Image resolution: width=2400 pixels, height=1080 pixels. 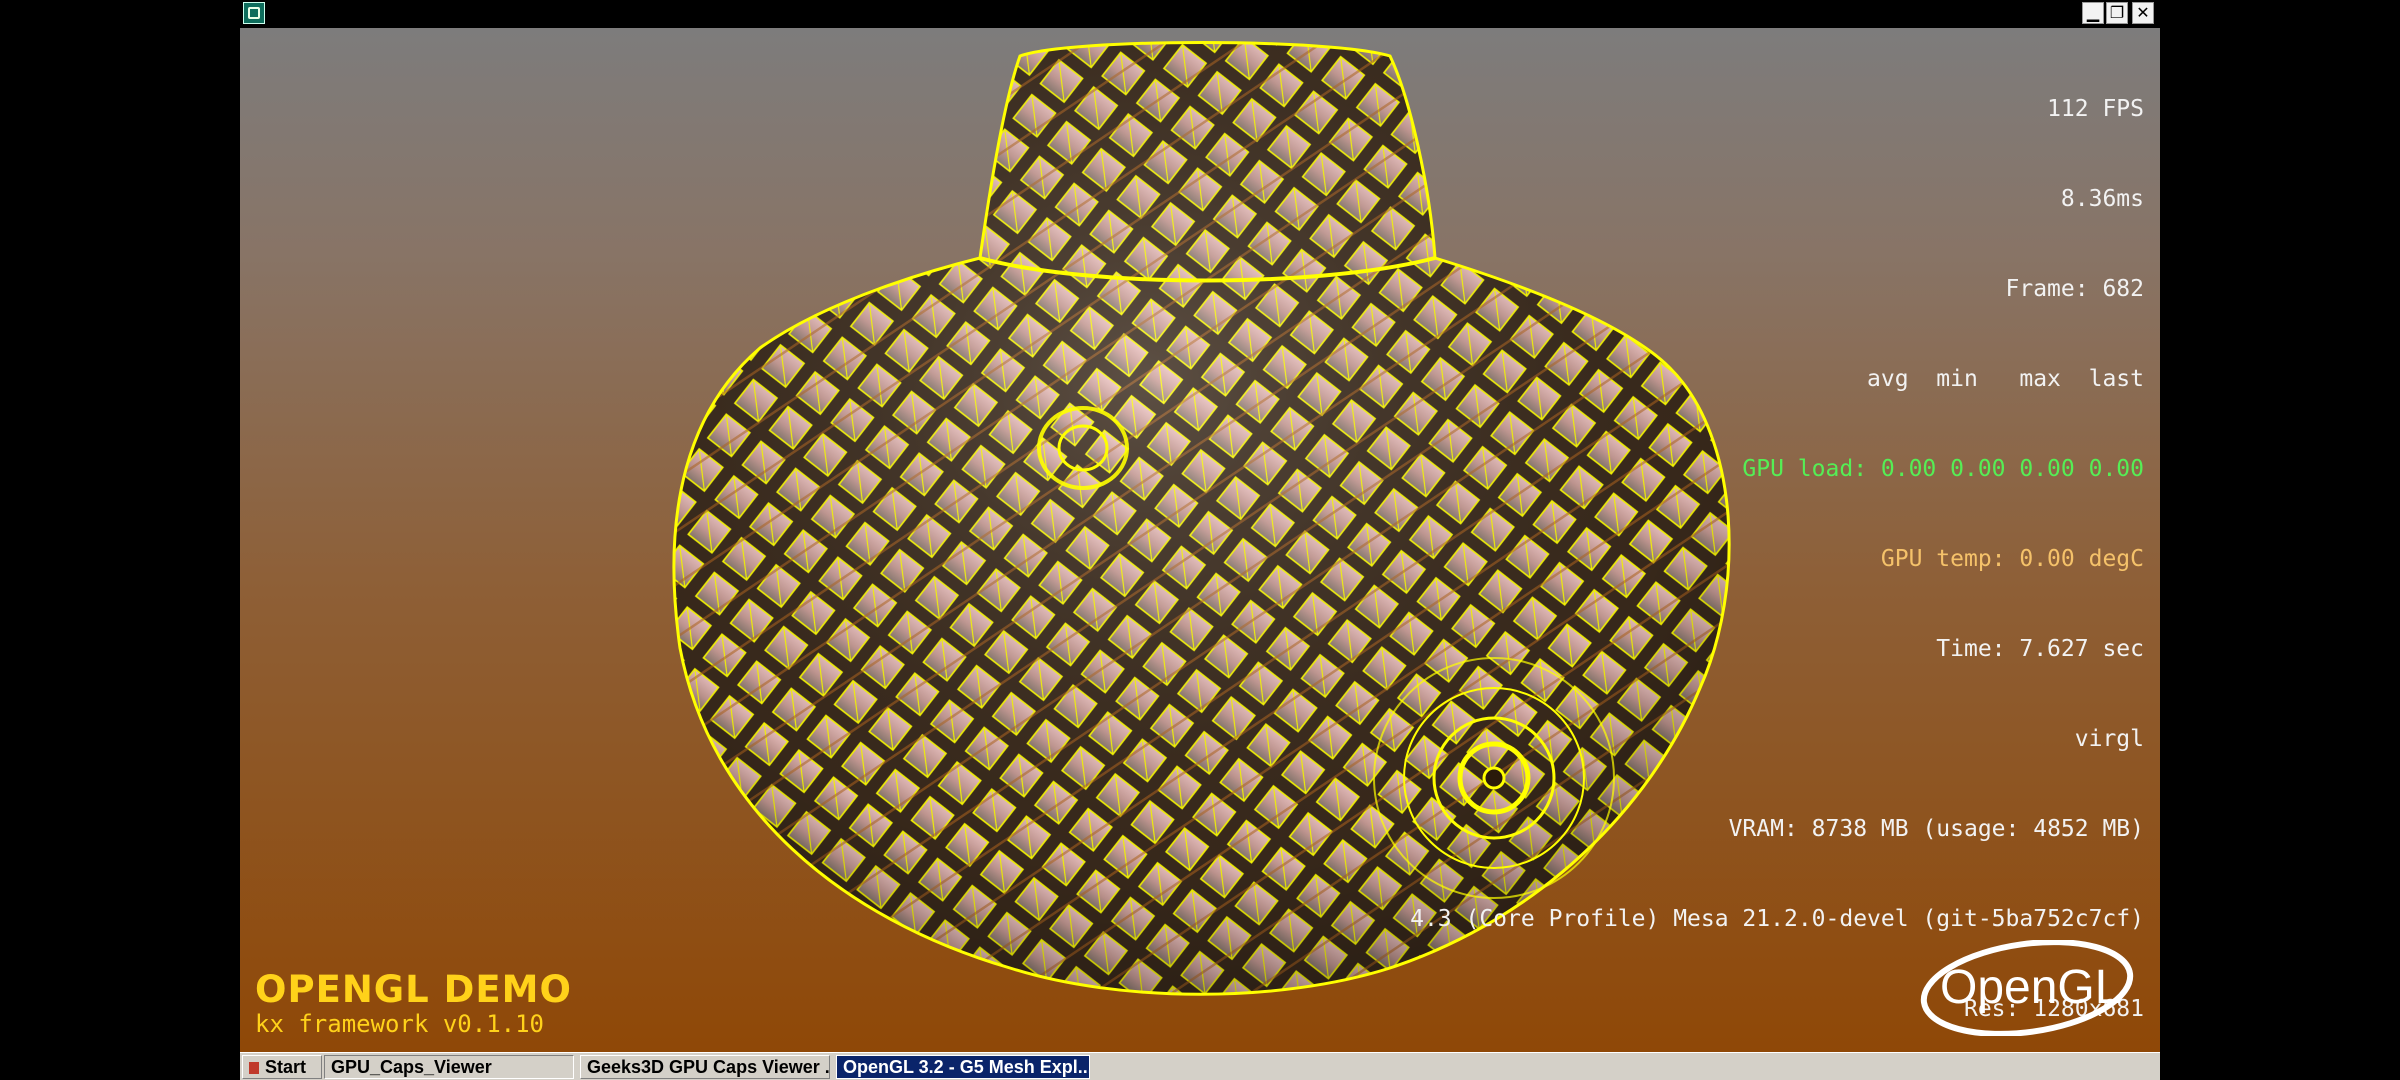 What do you see at coordinates (449, 1067) in the screenshot?
I see `taskbar-item-gpu-caps-viewer: GPU_Caps_Viewer` at bounding box center [449, 1067].